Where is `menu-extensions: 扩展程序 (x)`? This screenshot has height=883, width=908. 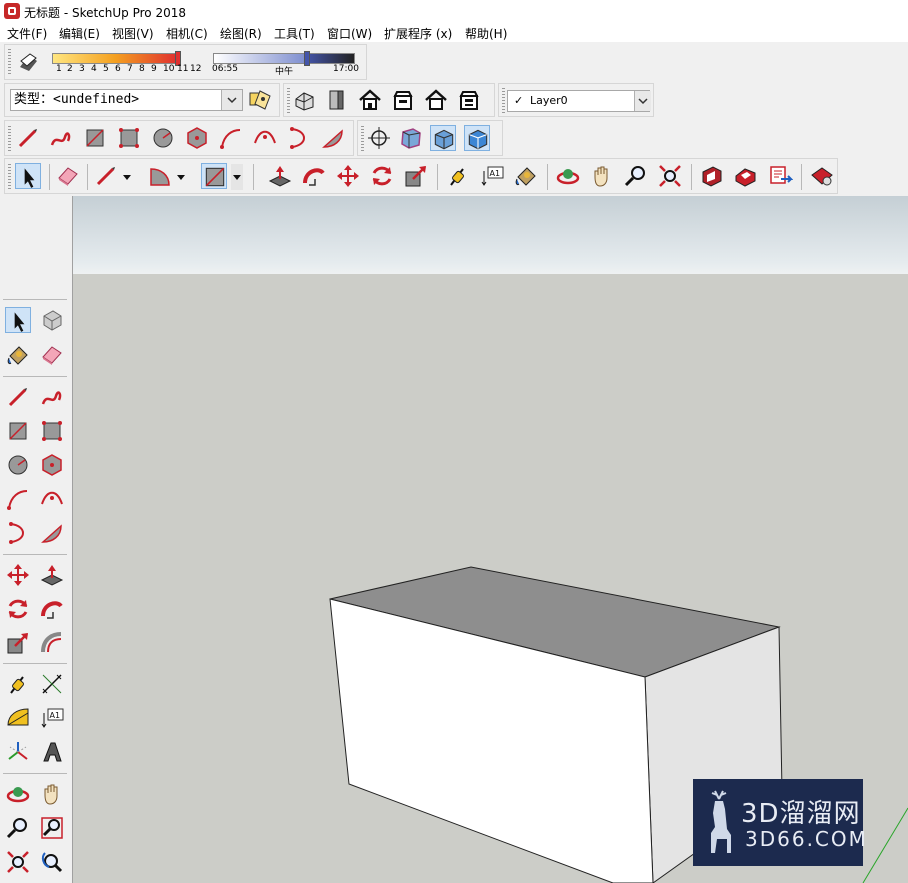
menu-extensions: 扩展程序 (x) is located at coordinates (418, 33).